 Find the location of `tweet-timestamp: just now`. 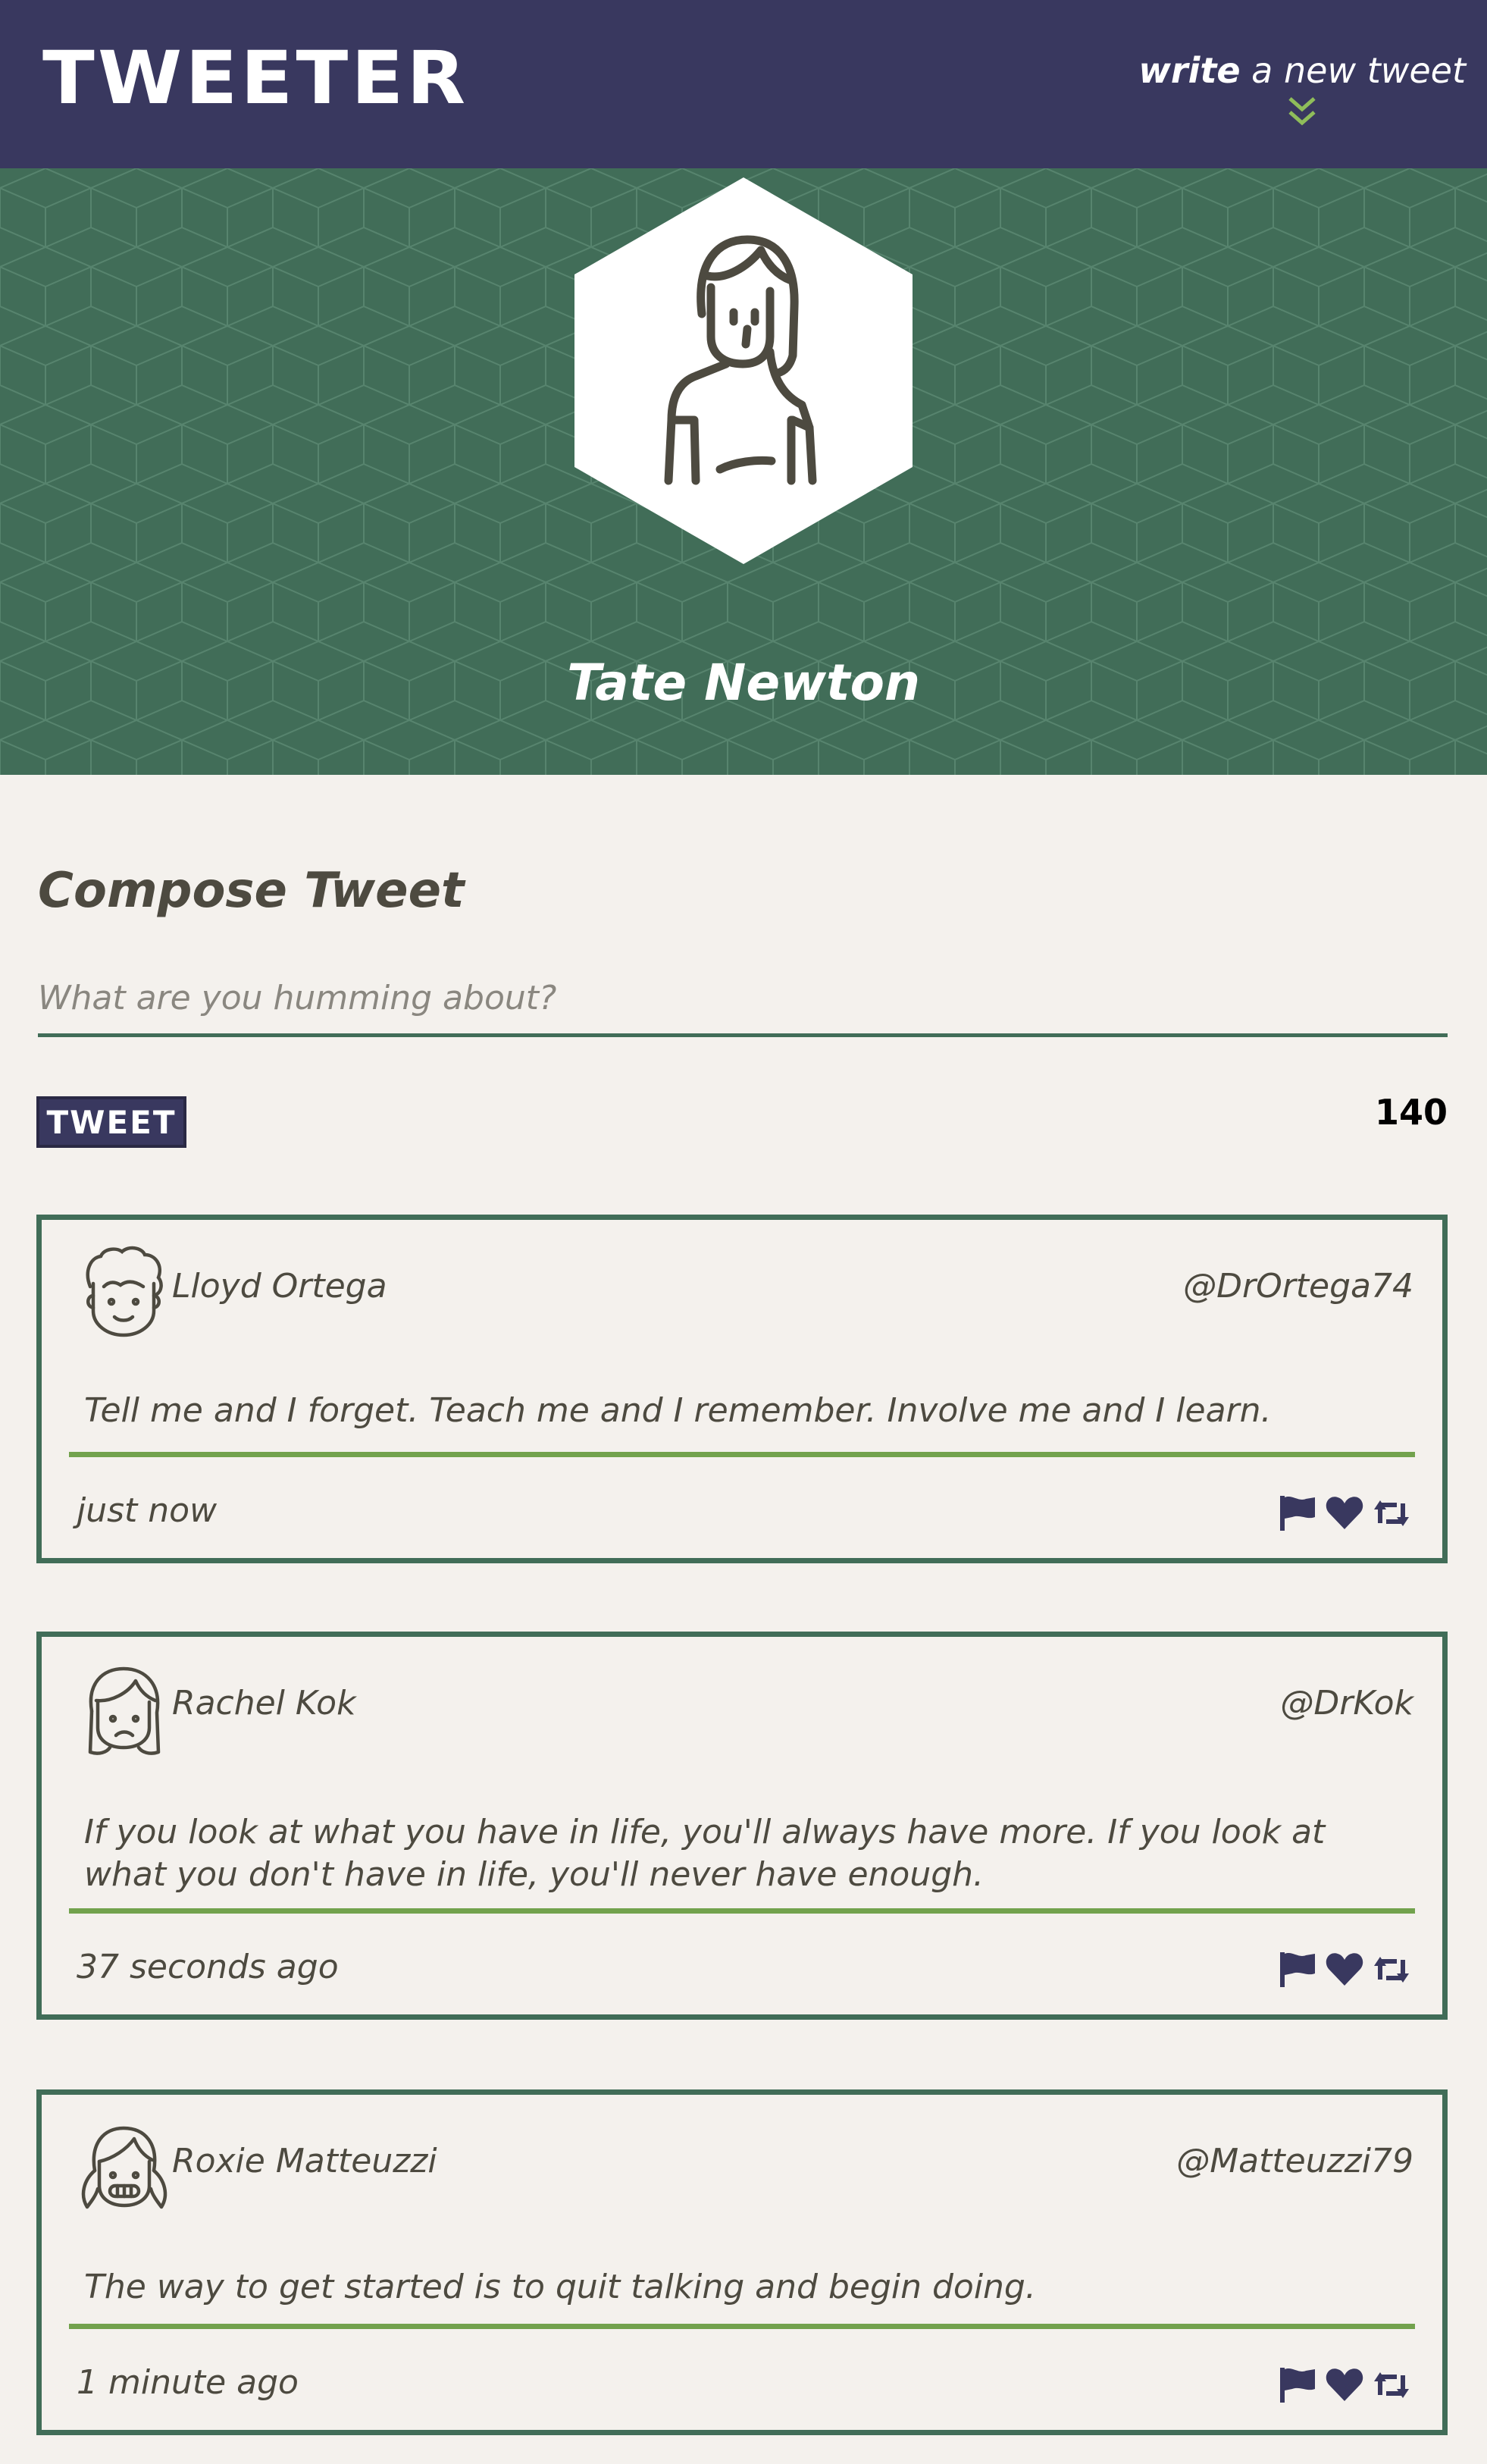

tweet-timestamp: just now is located at coordinates (147, 1511).